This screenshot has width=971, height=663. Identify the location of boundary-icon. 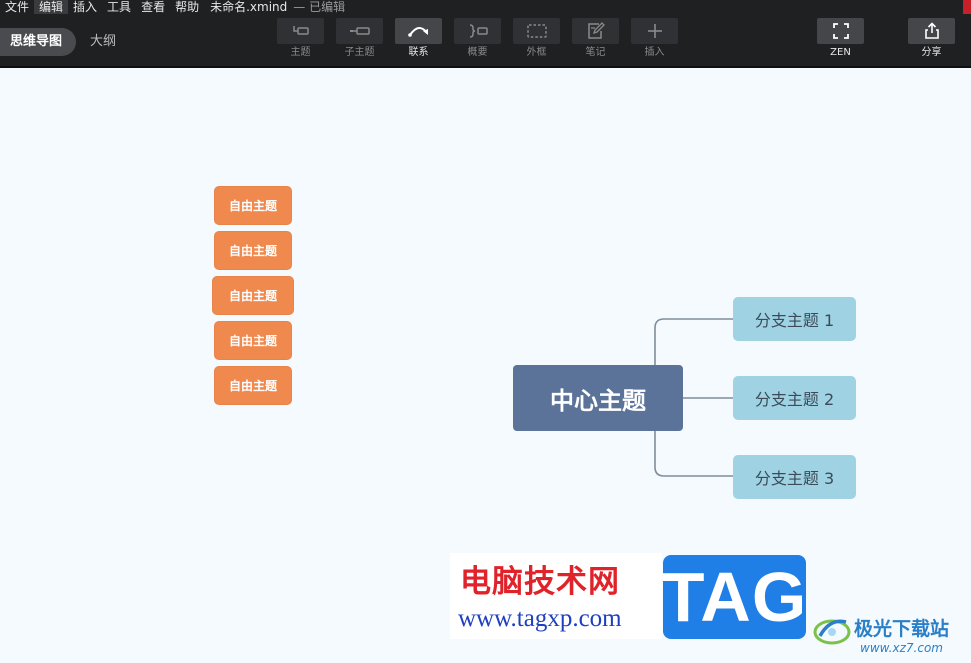
(536, 31).